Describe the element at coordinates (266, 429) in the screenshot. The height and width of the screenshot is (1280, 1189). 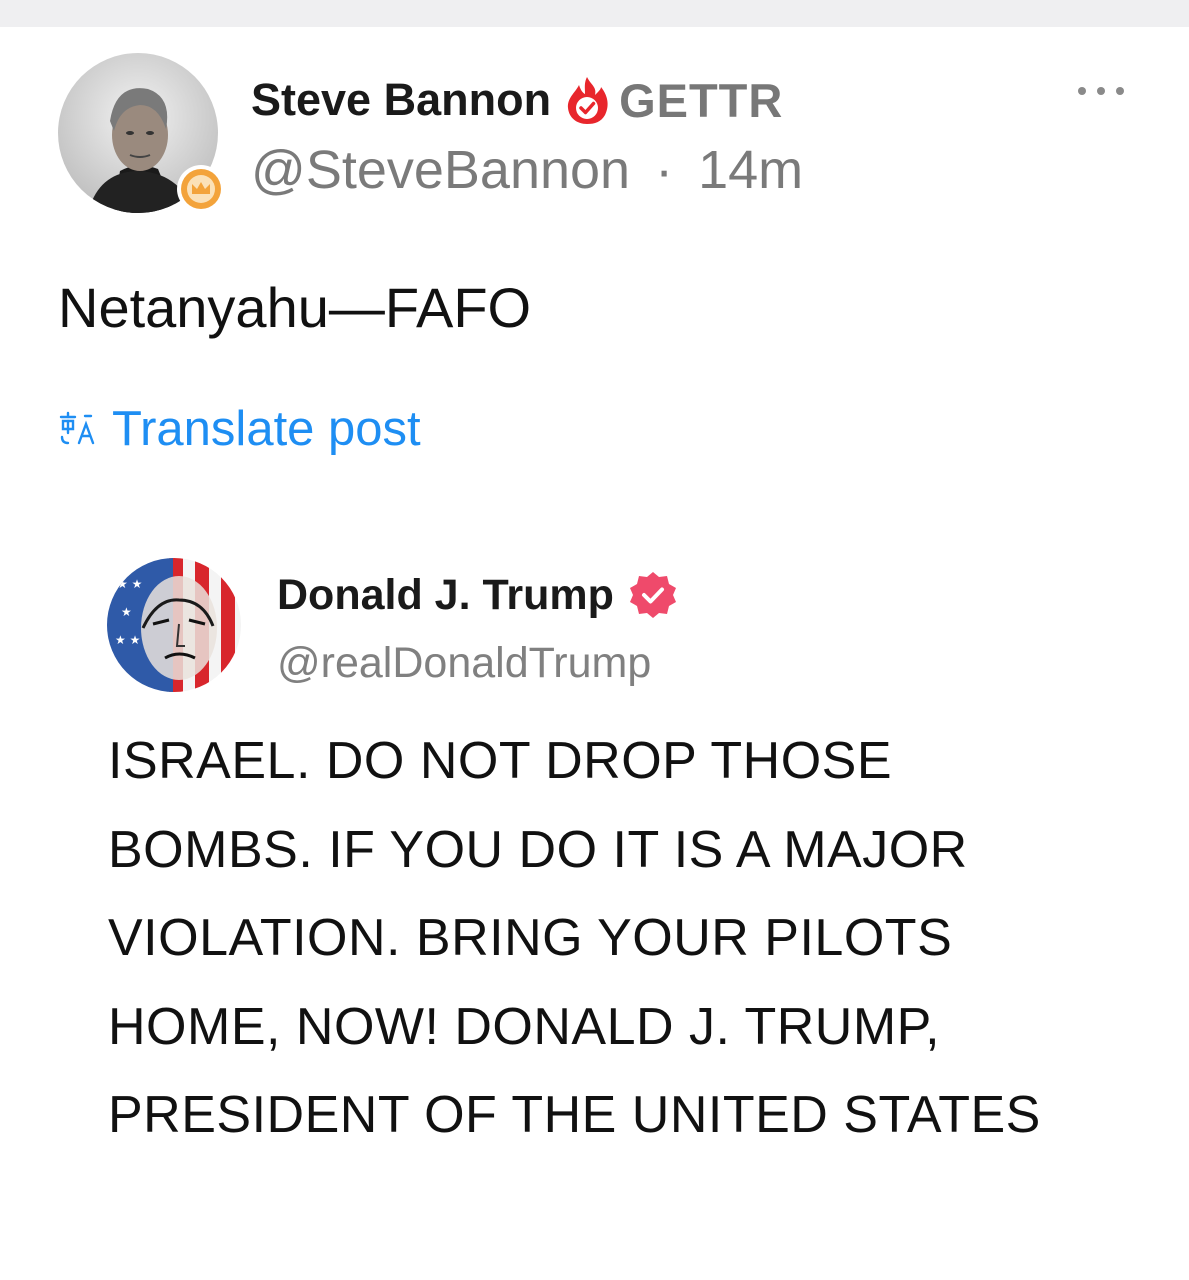
I see `translate-post-label: Translate post` at that location.